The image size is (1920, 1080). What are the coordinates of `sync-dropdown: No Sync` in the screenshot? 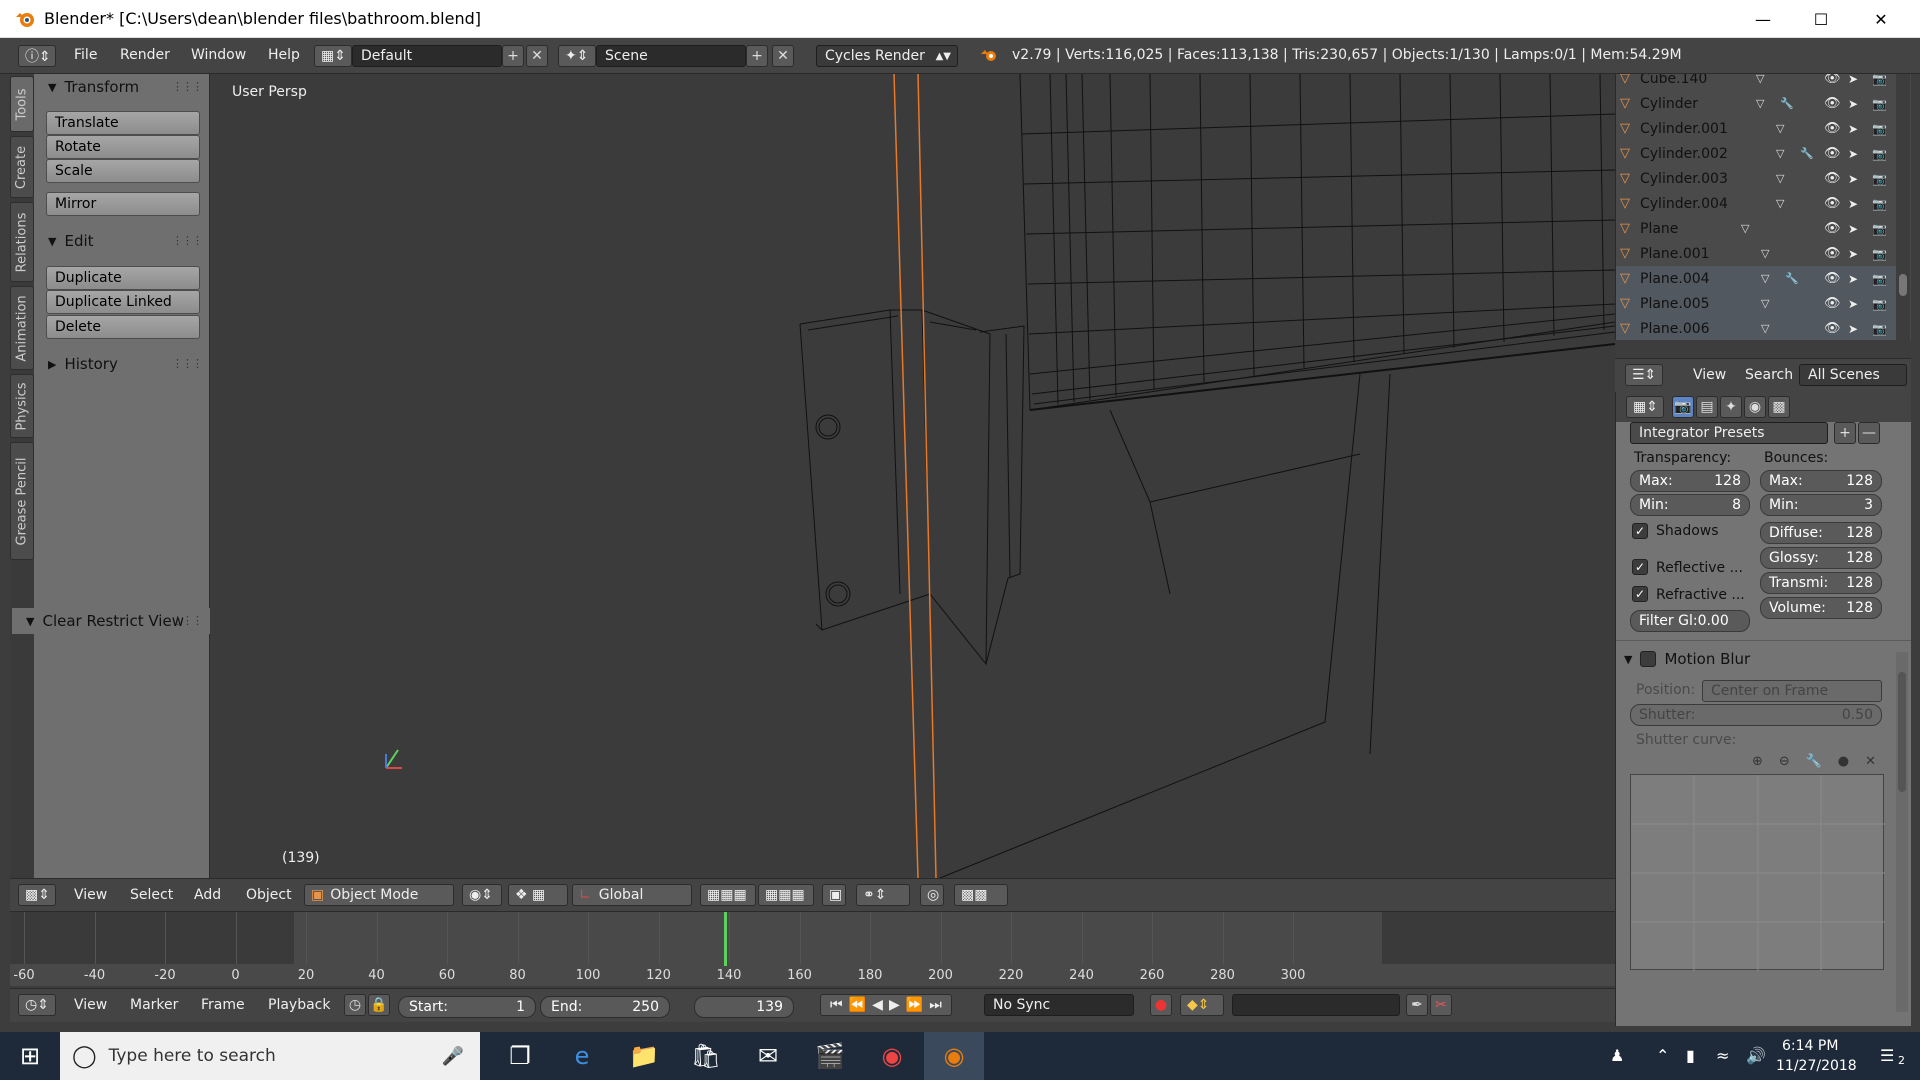 It's located at (1059, 1005).